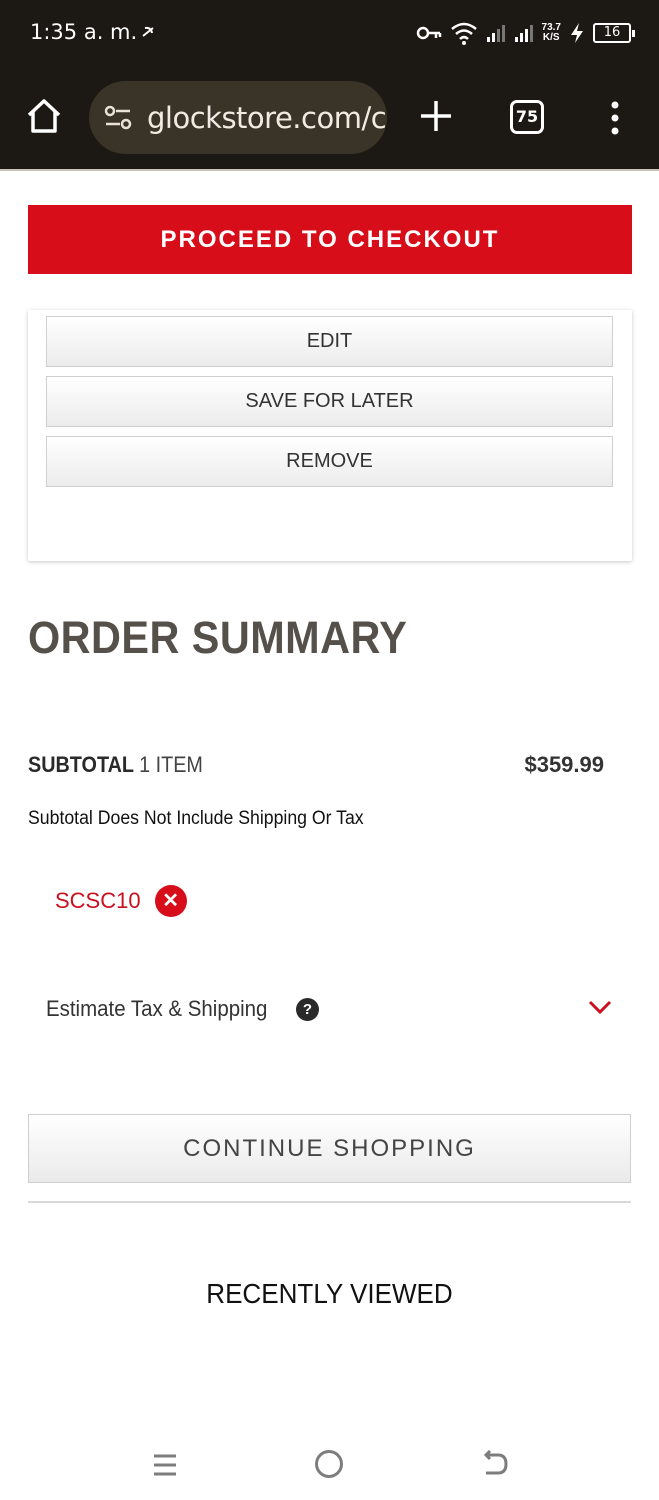 This screenshot has width=659, height=1500. I want to click on estimate-tax-shipping-toggle: Estimate Tax & Shipping ?, so click(330, 1010).